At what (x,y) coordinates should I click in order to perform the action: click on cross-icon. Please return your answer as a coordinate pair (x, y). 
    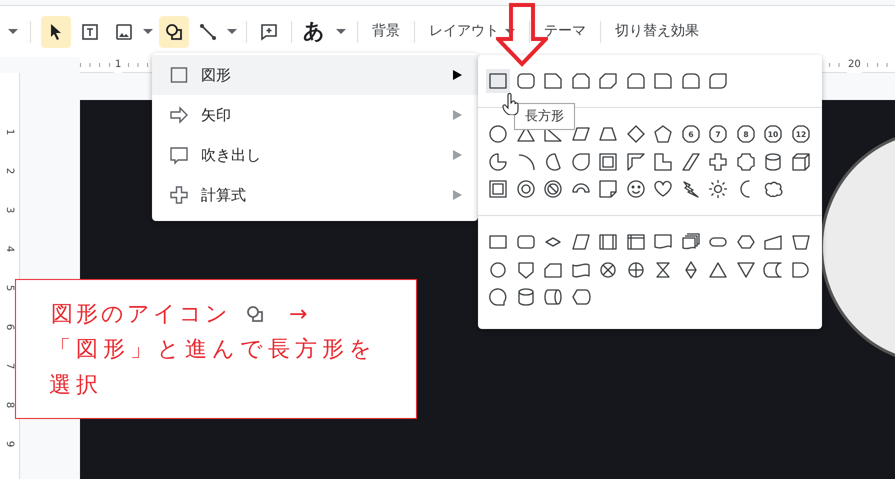
    Looking at the image, I should click on (718, 162).